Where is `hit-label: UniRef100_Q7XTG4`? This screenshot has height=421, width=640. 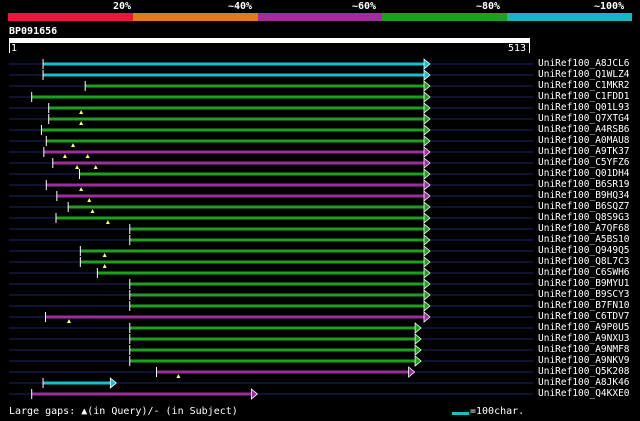 hit-label: UniRef100_Q7XTG4 is located at coordinates (584, 118).